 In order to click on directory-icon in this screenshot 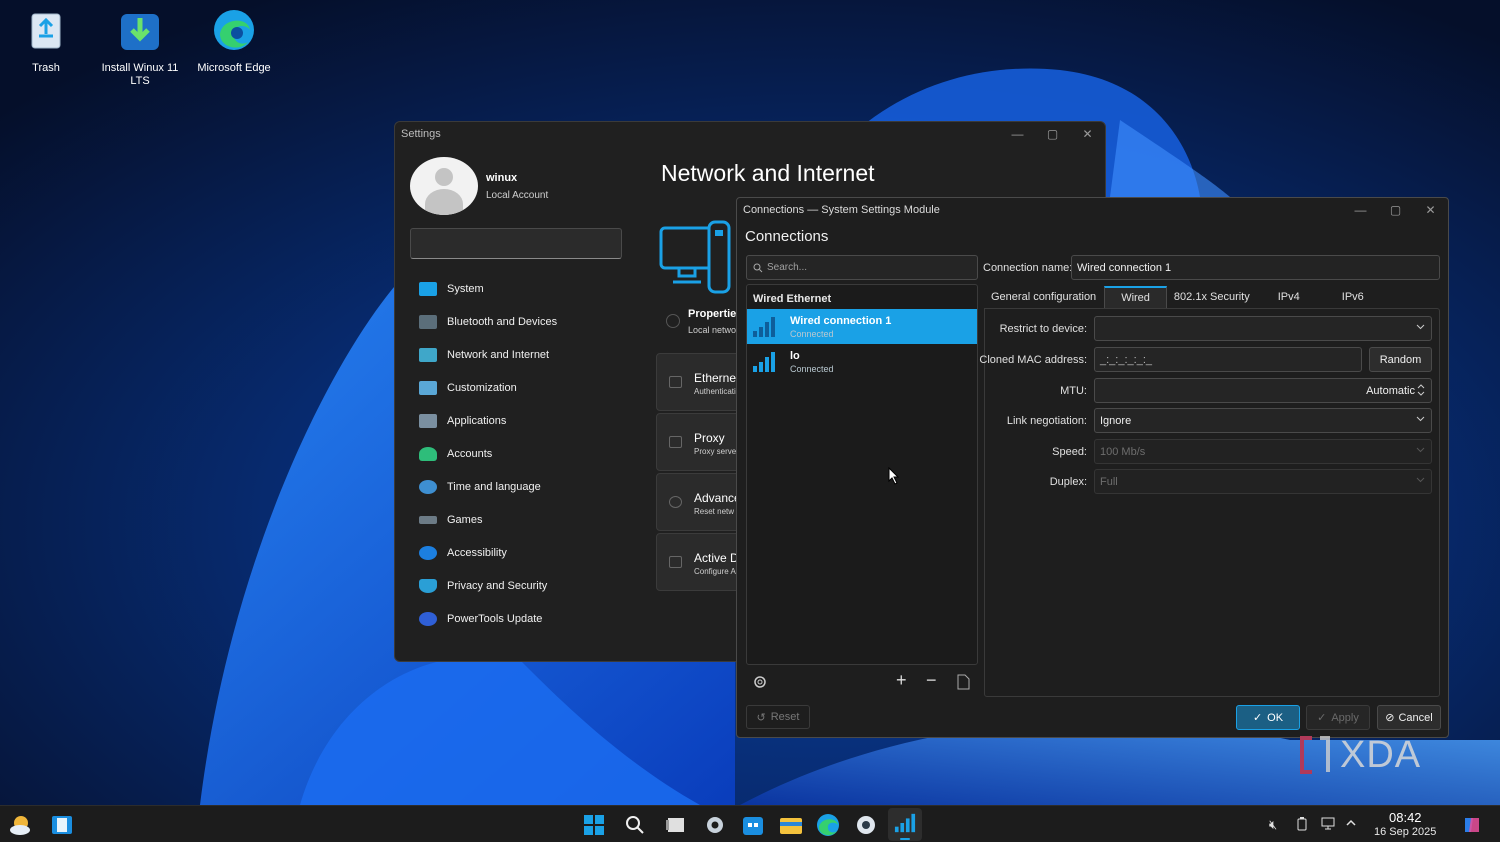, I will do `click(675, 562)`.